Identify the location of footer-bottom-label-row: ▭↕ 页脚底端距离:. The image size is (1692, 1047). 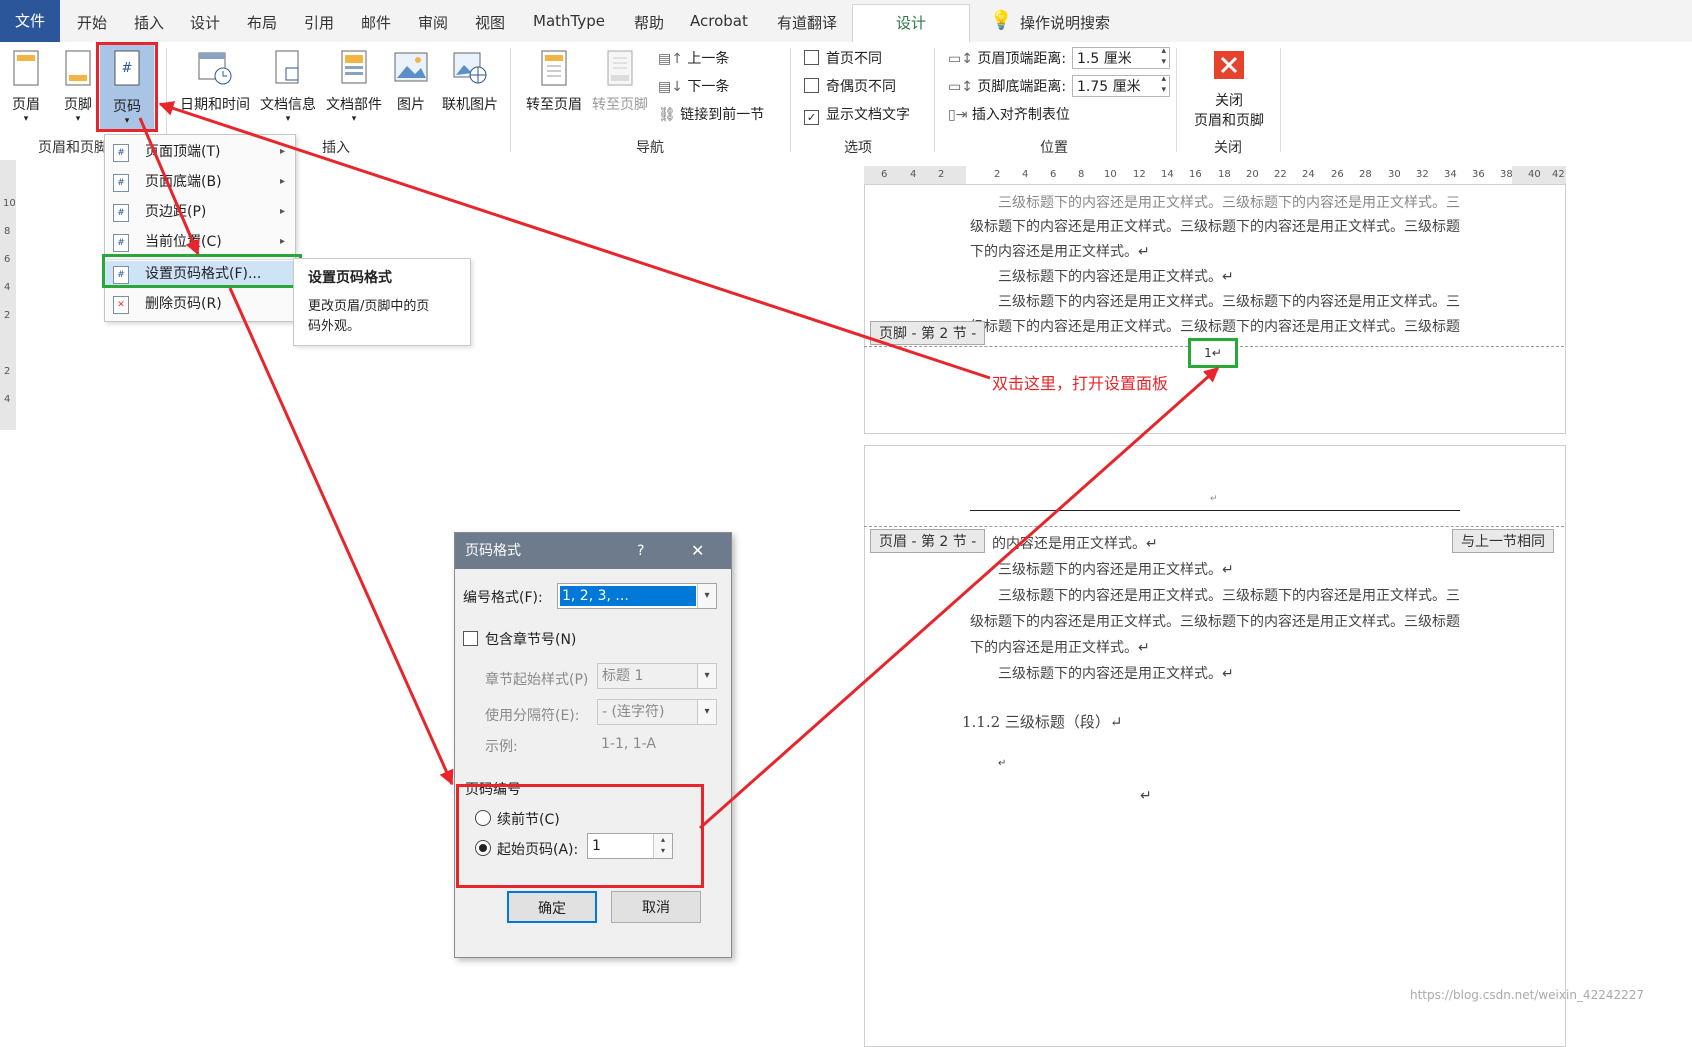
(1007, 86).